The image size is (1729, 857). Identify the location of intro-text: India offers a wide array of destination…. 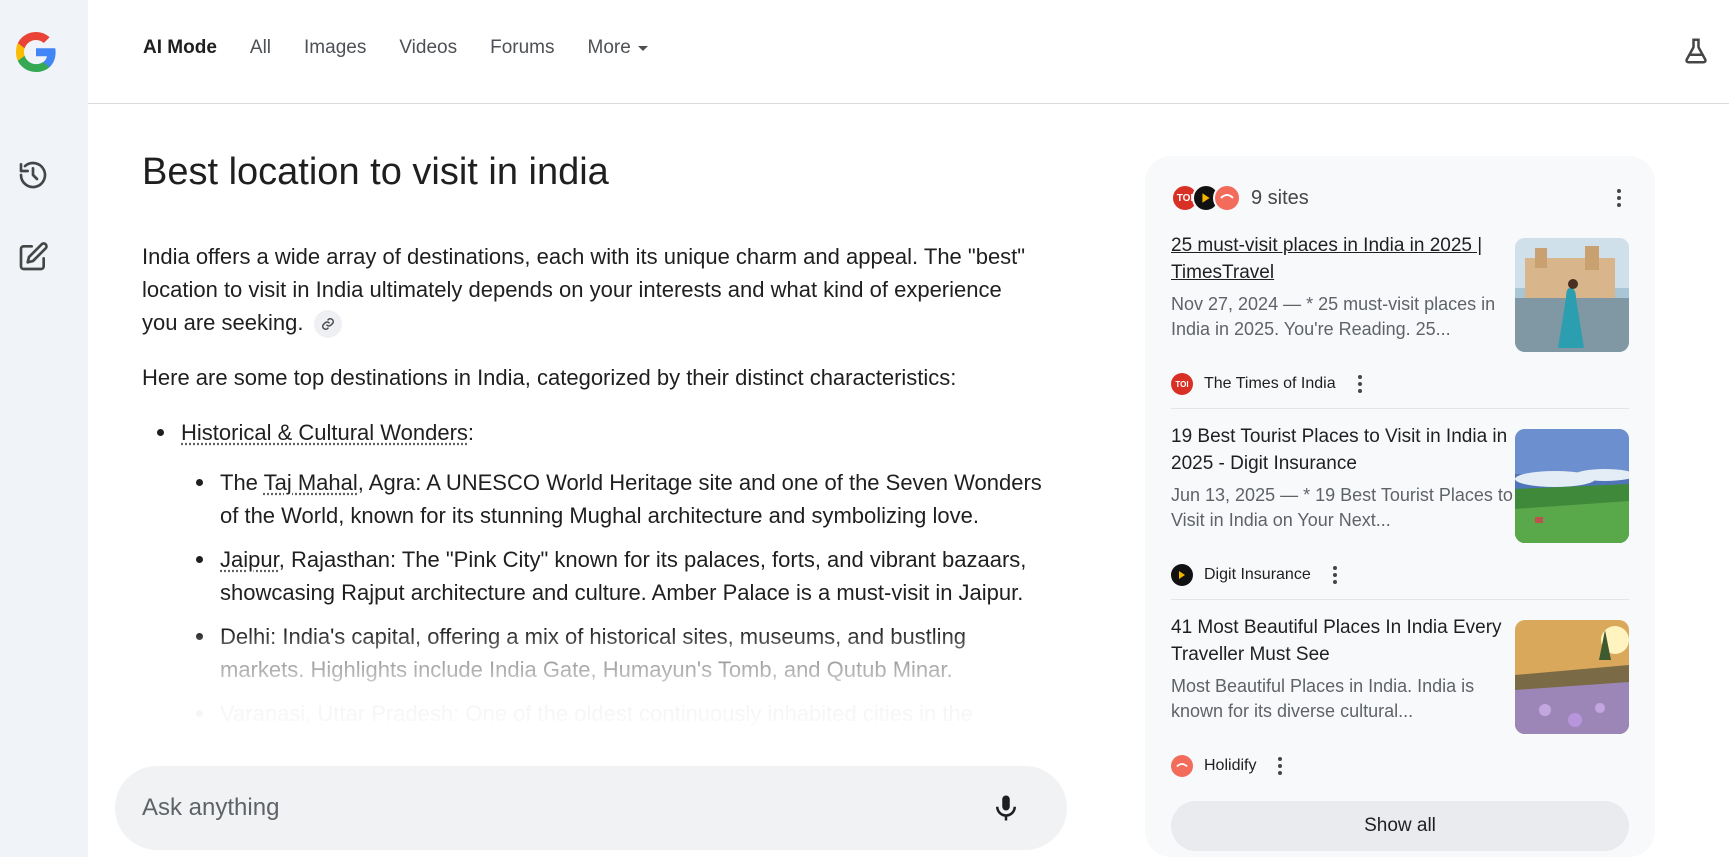
(584, 289).